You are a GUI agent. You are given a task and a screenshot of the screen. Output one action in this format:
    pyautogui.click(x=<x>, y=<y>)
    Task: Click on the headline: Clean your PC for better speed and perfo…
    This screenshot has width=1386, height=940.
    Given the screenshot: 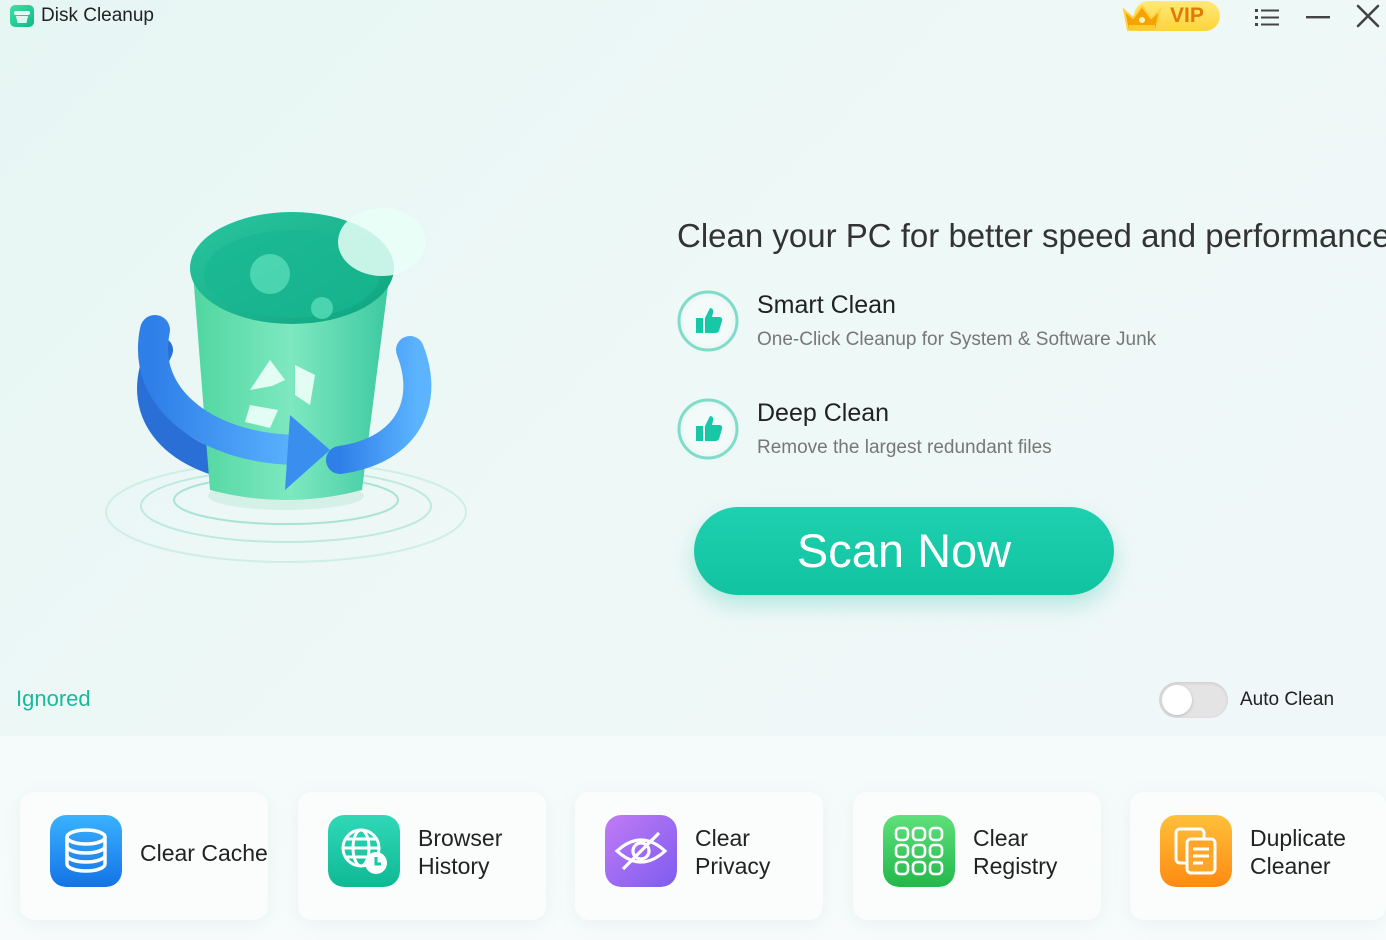 What is the action you would take?
    pyautogui.click(x=1031, y=235)
    